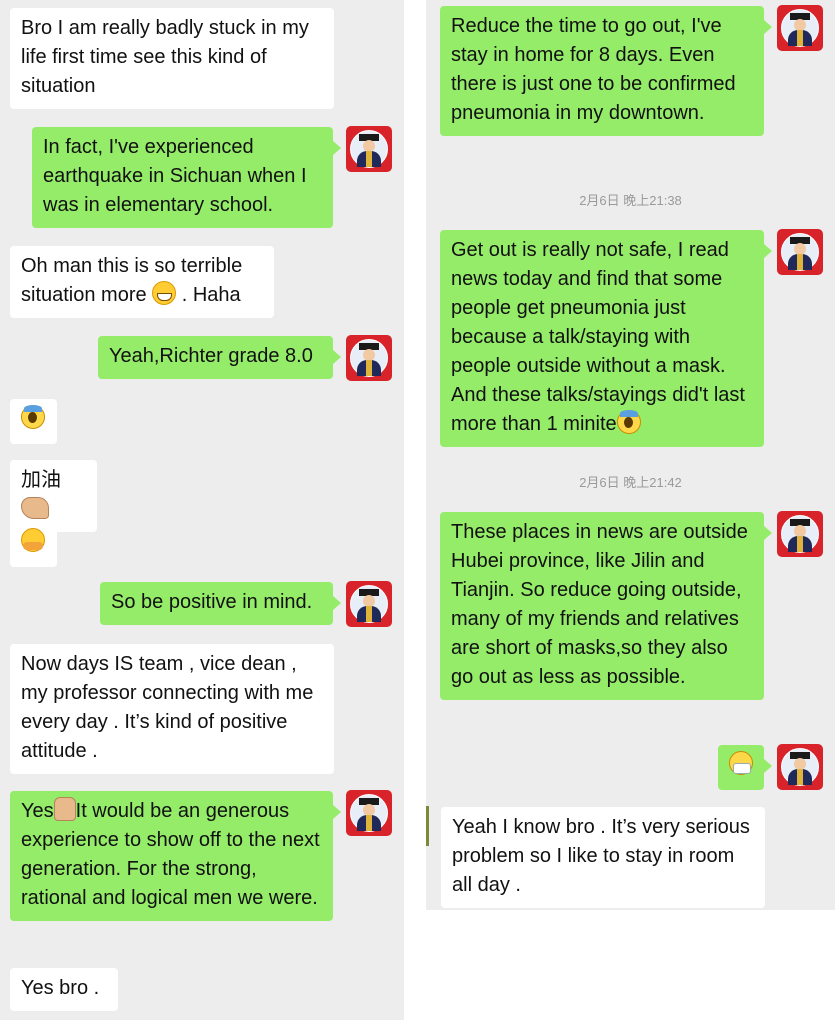 This screenshot has height=1020, width=835. Describe the element at coordinates (60, 988) in the screenshot. I see `message-text: Yes bro .` at that location.